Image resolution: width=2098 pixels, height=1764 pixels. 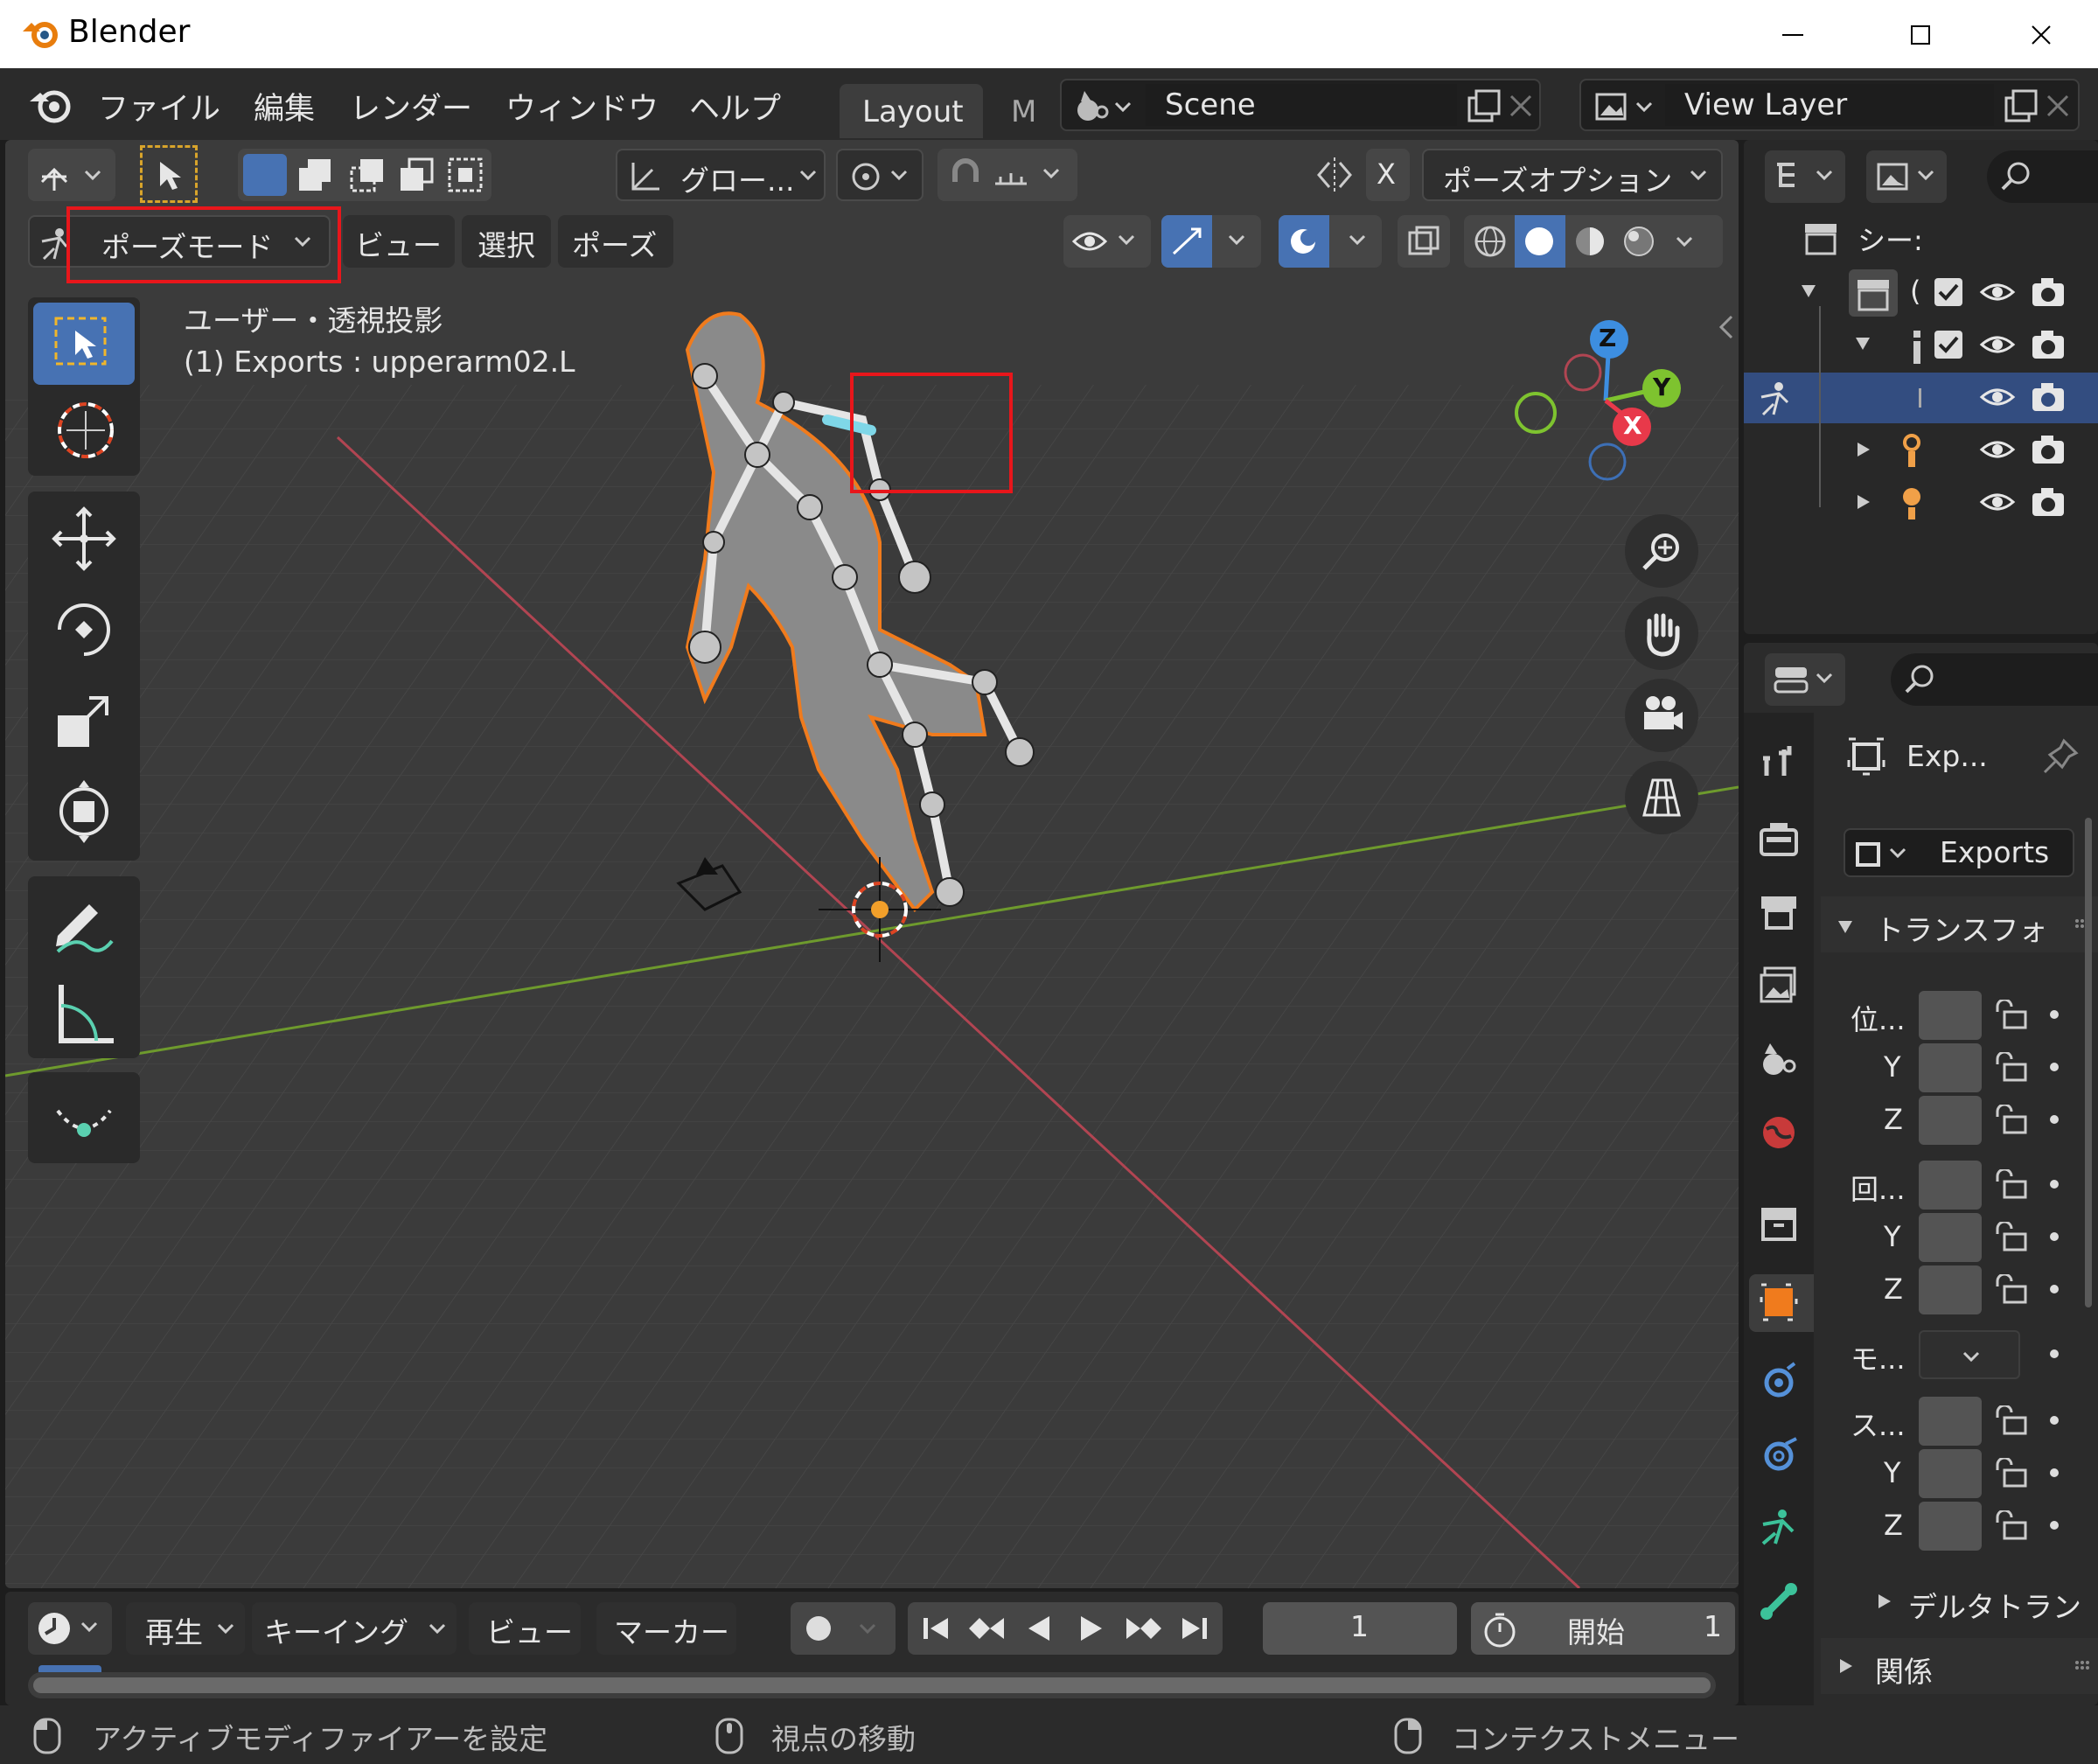 What do you see at coordinates (1921, 503) in the screenshot?
I see `outliner-row-light` at bounding box center [1921, 503].